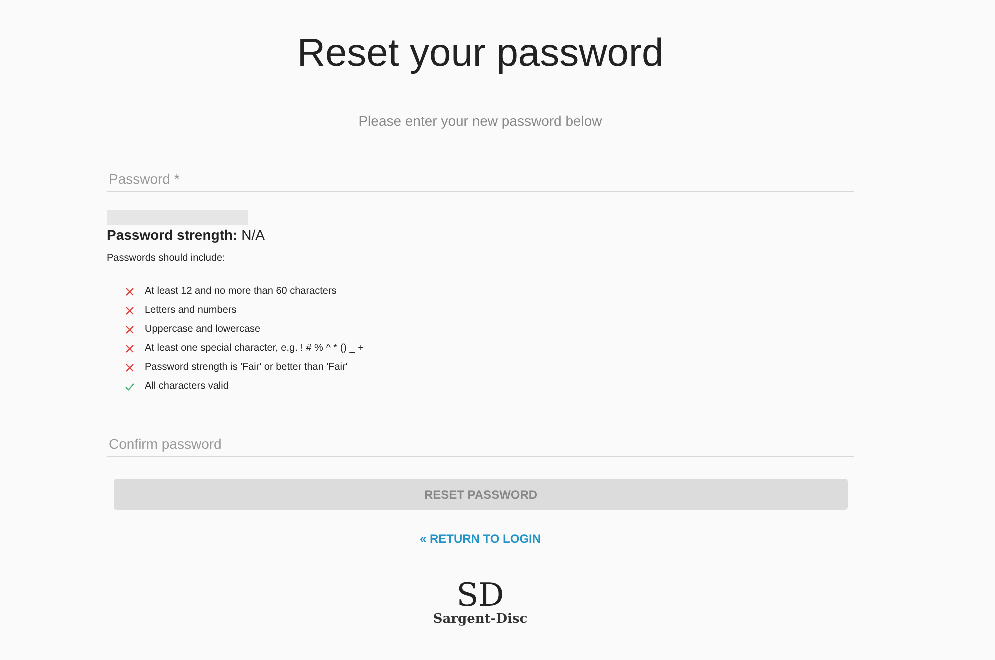 The height and width of the screenshot is (660, 995). I want to click on logo-mark: SD, so click(480, 595).